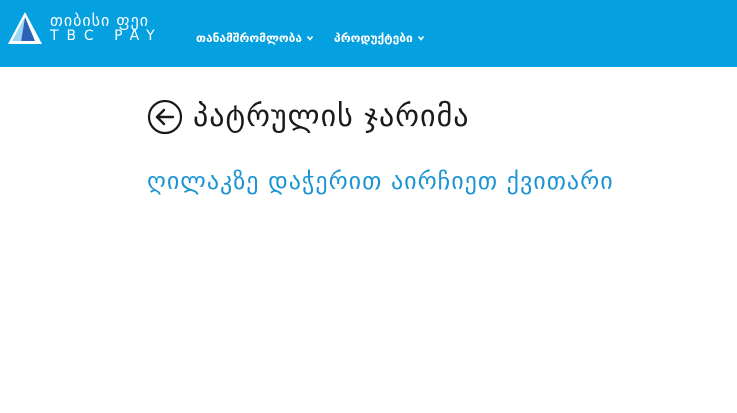  I want to click on brand-name-latin: TBC PAY, so click(106, 36).